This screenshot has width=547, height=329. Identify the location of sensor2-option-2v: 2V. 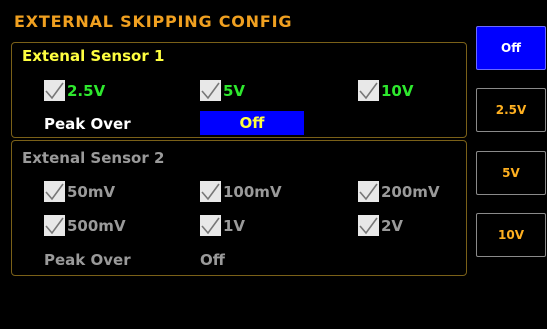
(380, 225).